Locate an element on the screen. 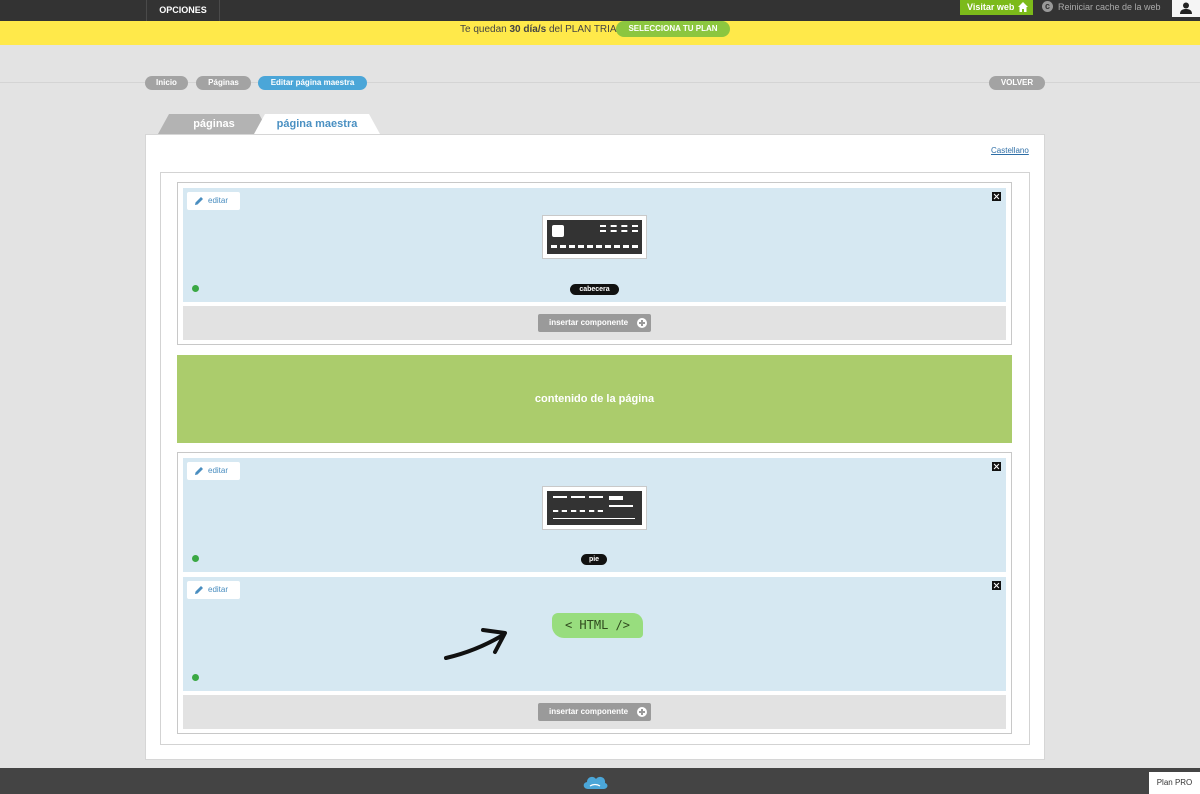 The width and height of the screenshot is (1200, 794). reset-cache-link: Reiniciar cache de la web is located at coordinates (1101, 7).